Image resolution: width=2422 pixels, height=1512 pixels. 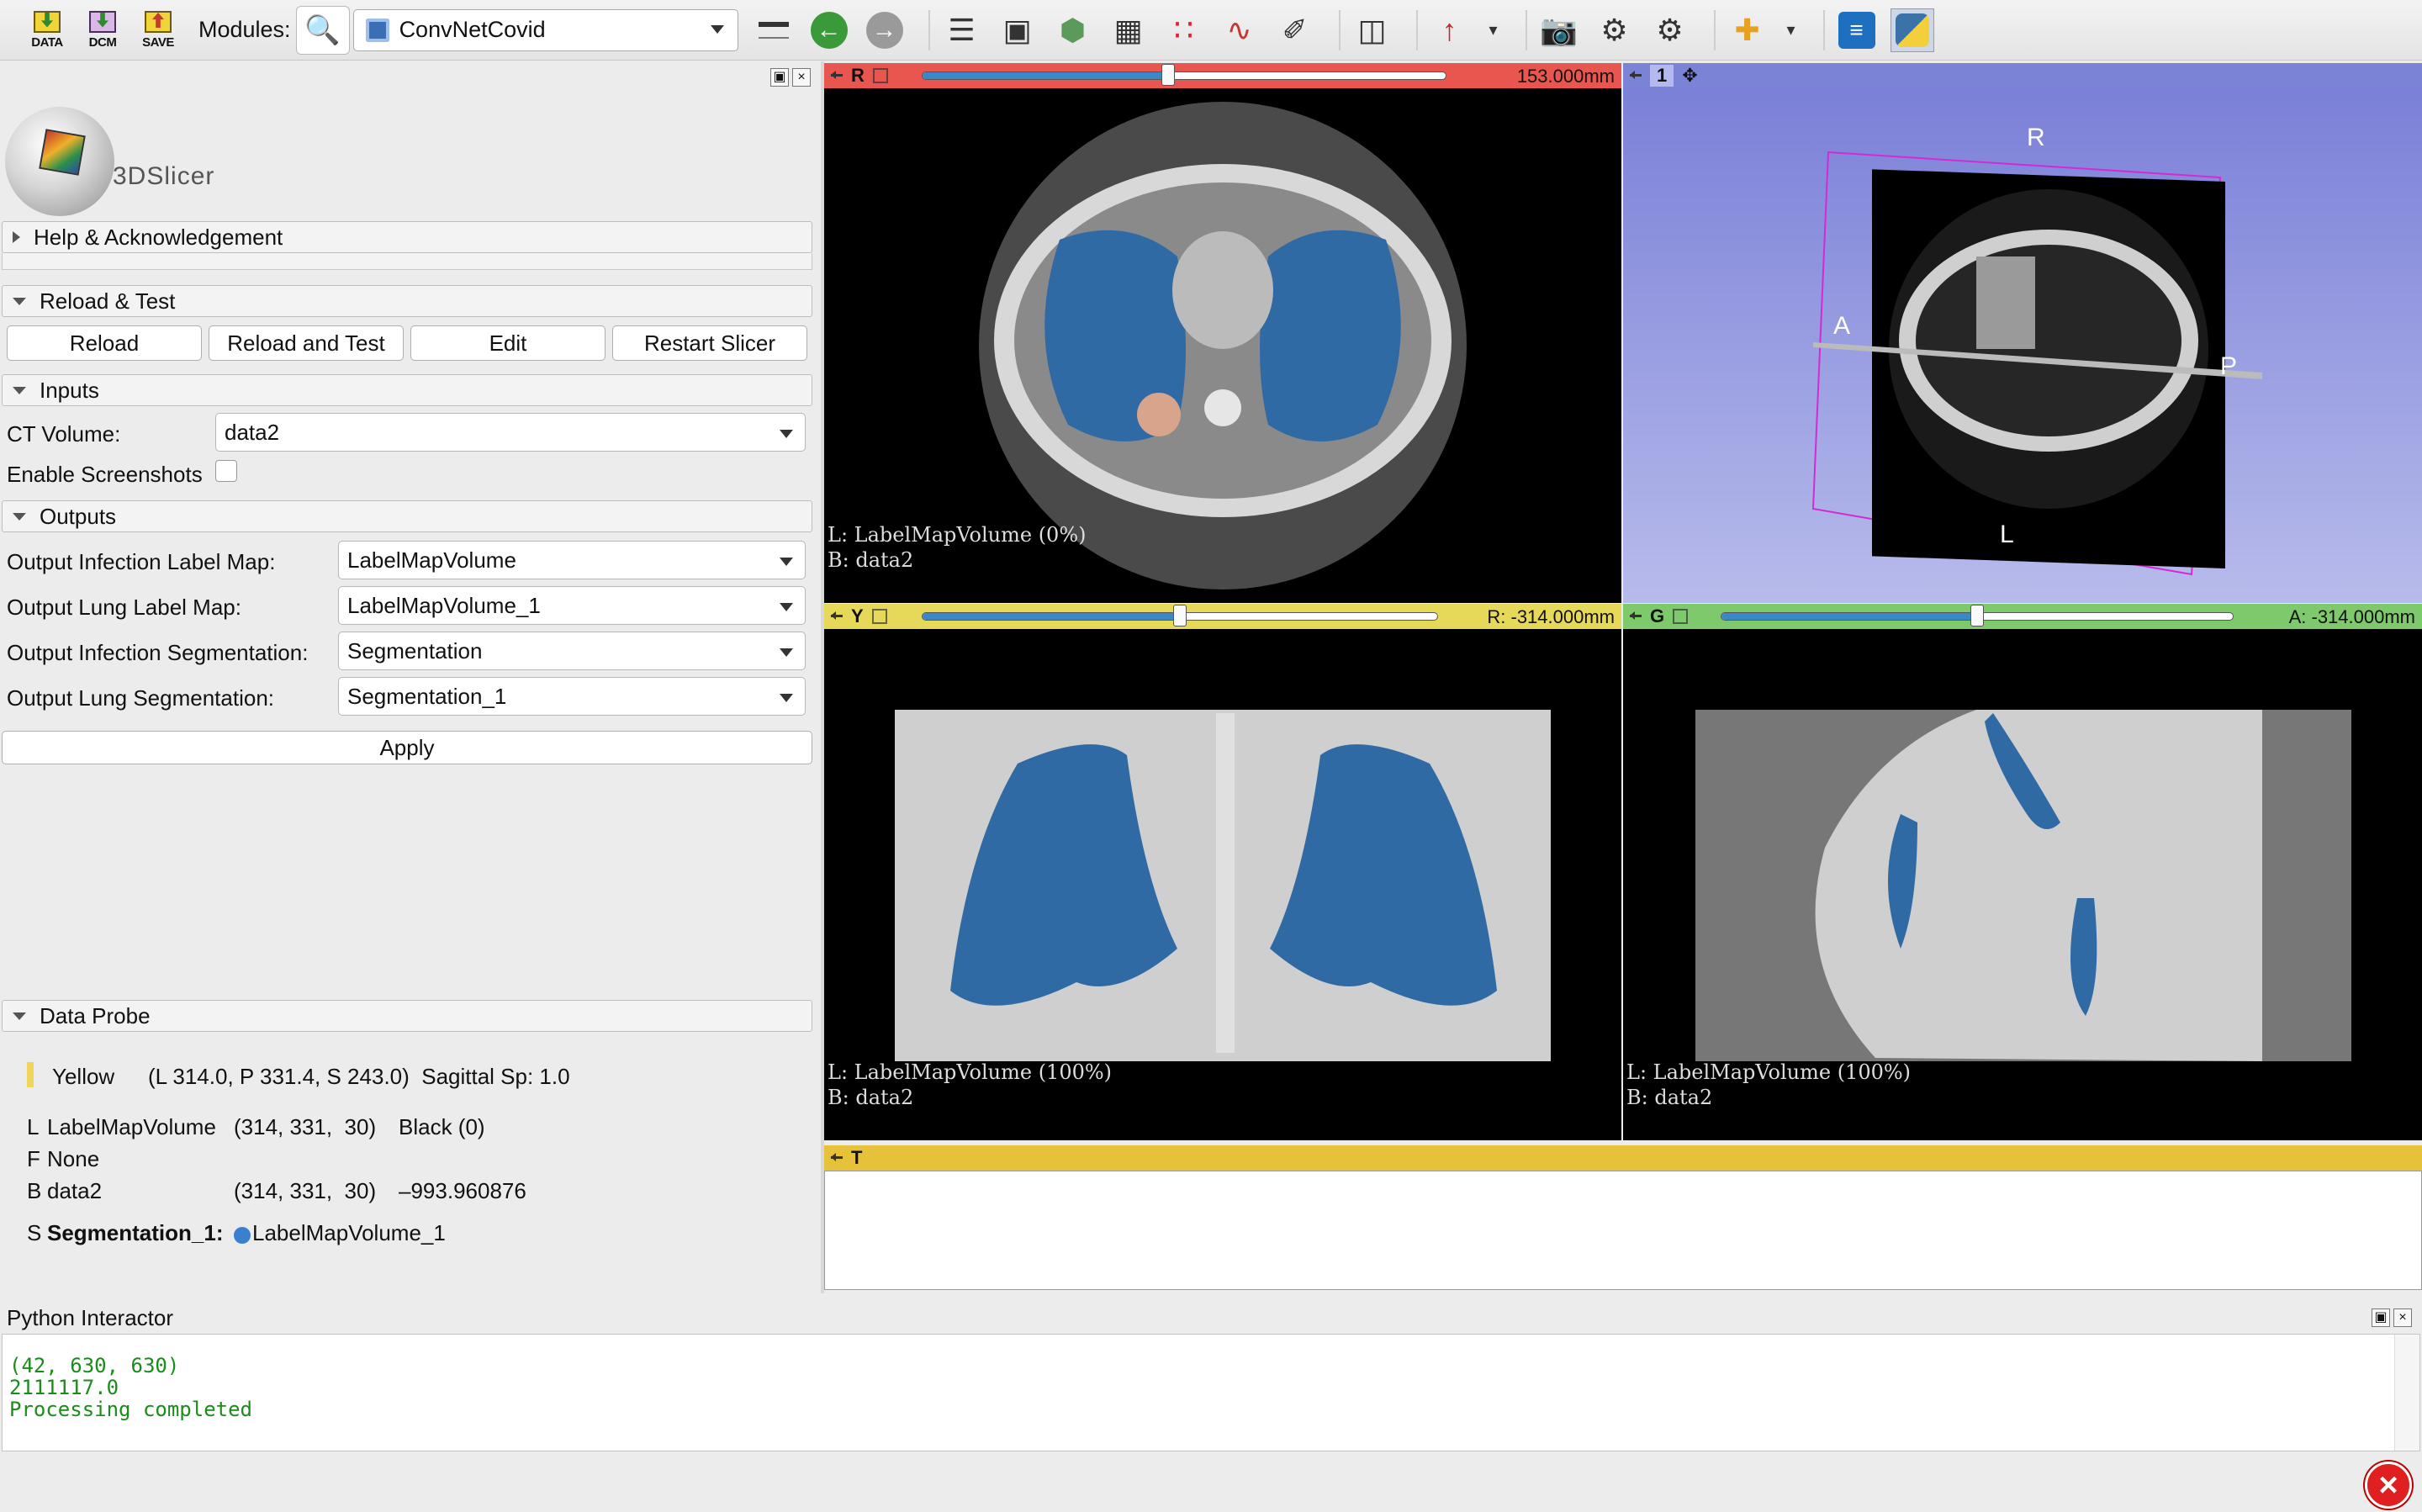 I want to click on layout-button: ◫, so click(x=1372, y=30).